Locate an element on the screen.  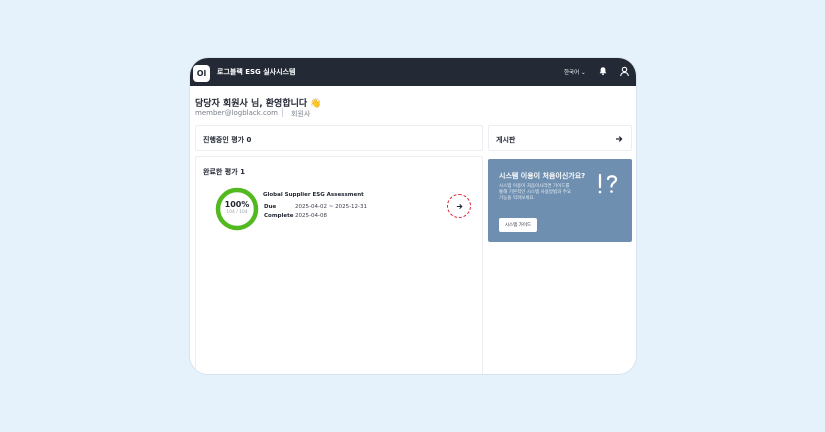
welcome-greeting: 담당자 회원사 님, 환영합니다 👋 is located at coordinates (258, 104).